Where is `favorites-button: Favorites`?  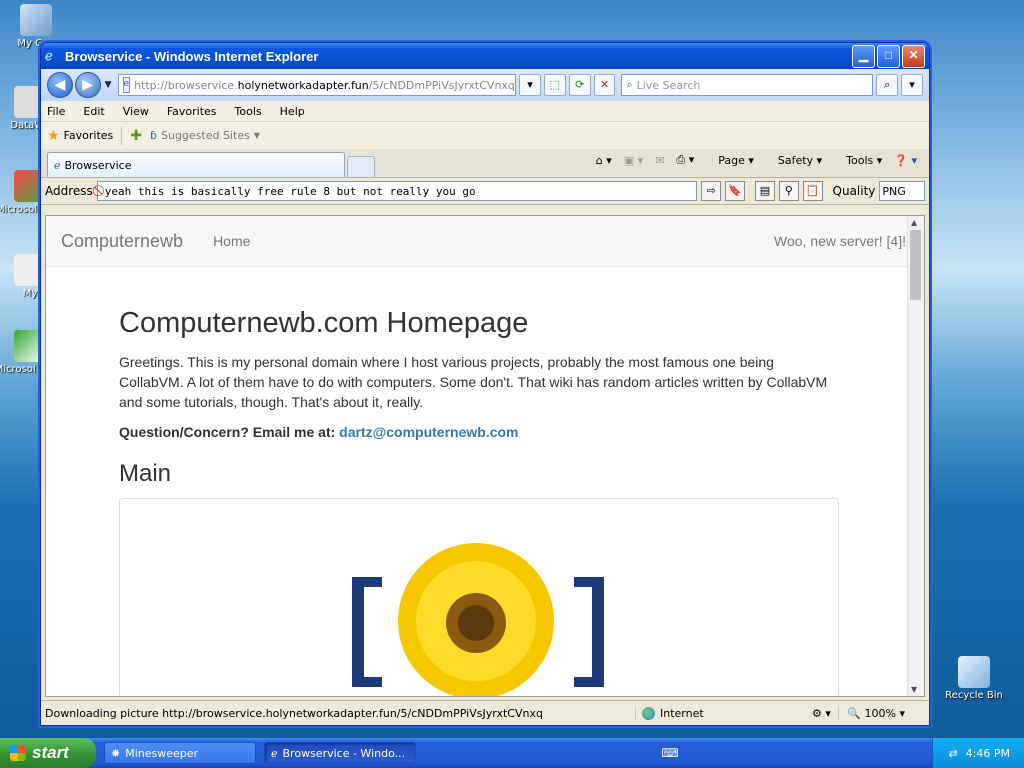
favorites-button: Favorites is located at coordinates (89, 135).